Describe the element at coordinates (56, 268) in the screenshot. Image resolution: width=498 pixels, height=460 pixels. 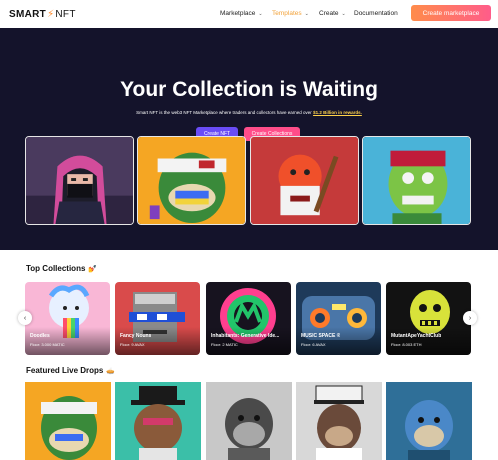
I see `section-title-text: Top Collections` at that location.